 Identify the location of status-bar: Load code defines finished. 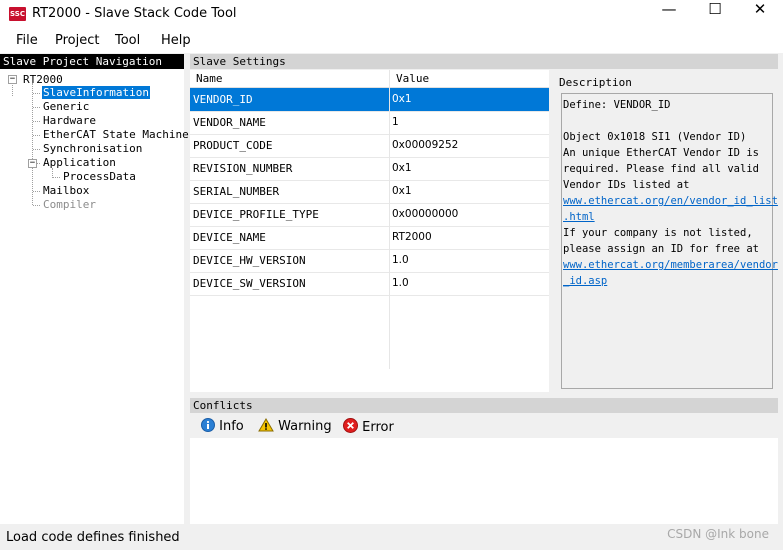
(391, 539).